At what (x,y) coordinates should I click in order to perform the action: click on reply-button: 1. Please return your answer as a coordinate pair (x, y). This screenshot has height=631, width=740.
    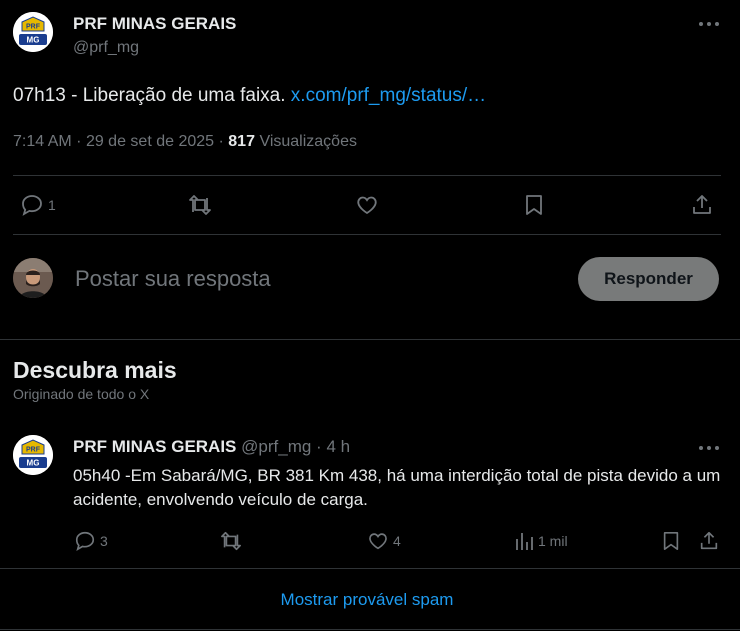
    Looking at the image, I should click on (38, 205).